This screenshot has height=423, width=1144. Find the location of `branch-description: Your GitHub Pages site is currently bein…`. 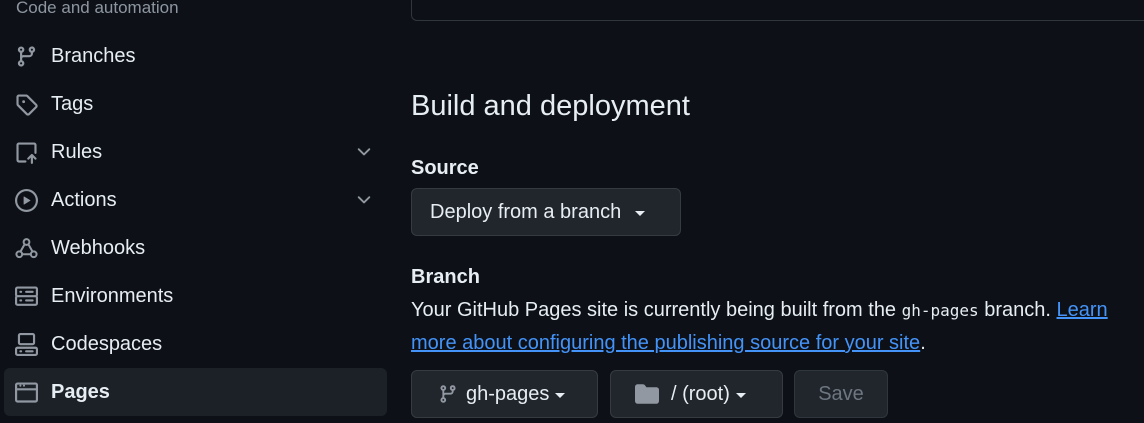

branch-description: Your GitHub Pages site is currently bein… is located at coordinates (777, 326).